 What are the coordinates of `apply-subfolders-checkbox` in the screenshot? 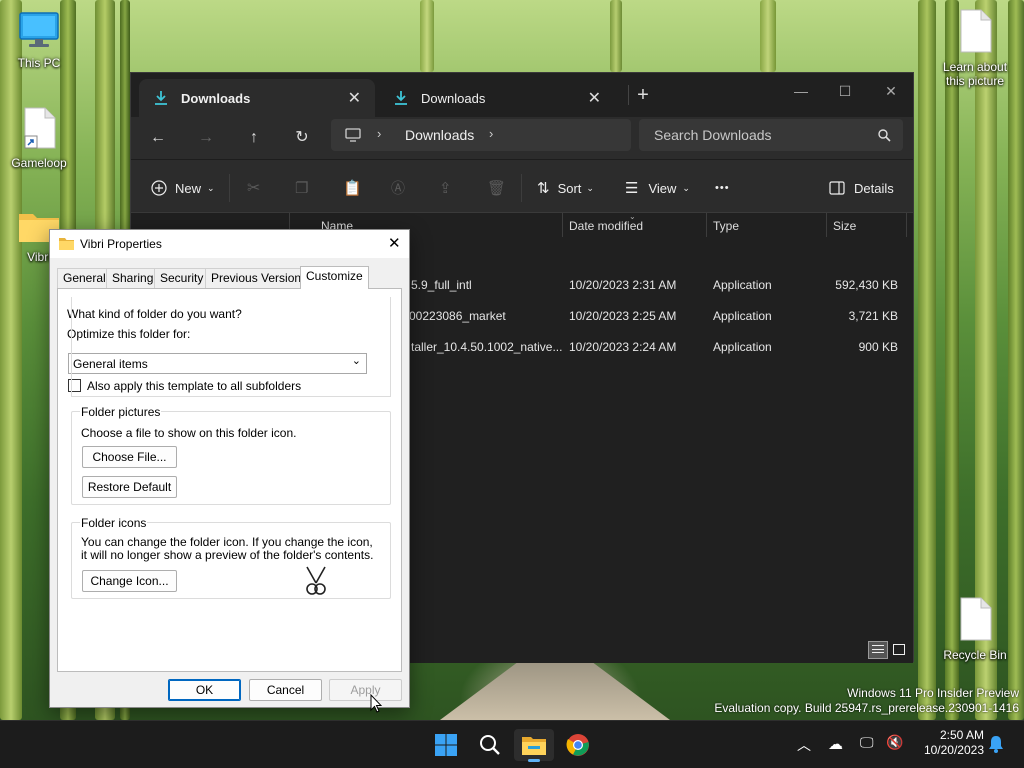 It's located at (74, 385).